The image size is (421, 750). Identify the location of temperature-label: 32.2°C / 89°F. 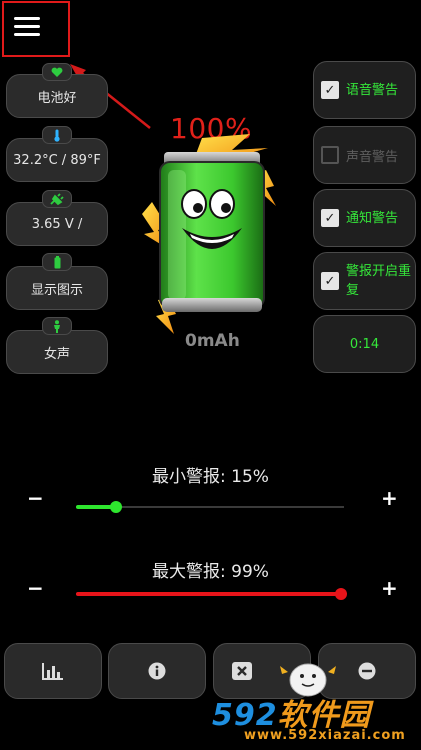
(57, 160).